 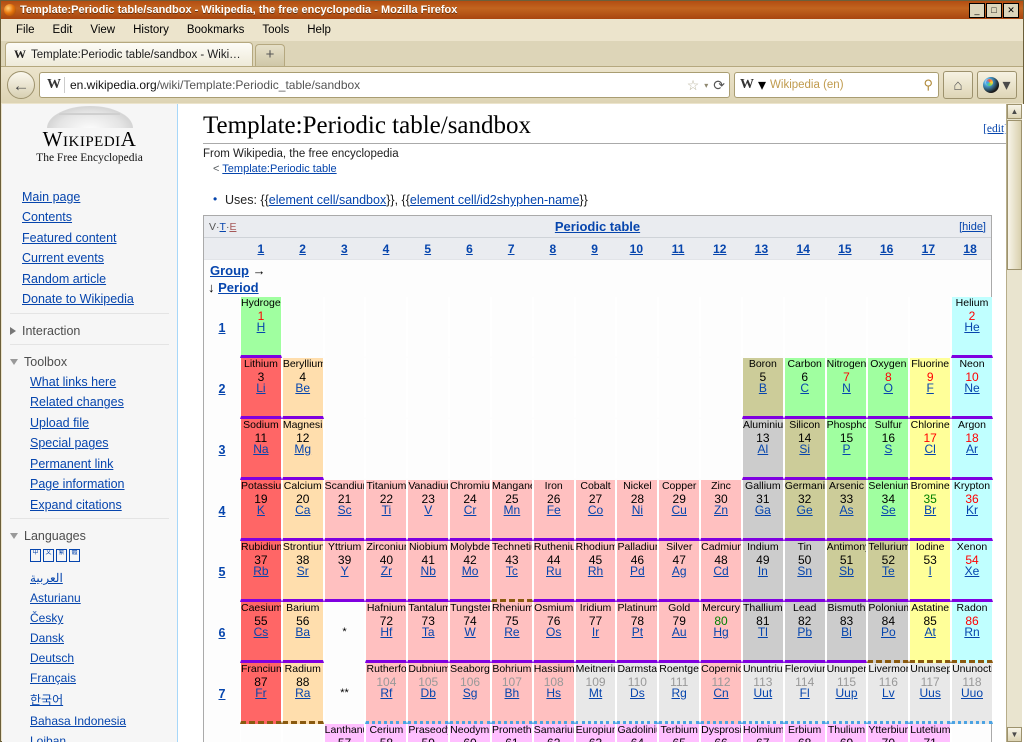 What do you see at coordinates (96, 279) in the screenshot?
I see `sidebar-item-random-article: Random article` at bounding box center [96, 279].